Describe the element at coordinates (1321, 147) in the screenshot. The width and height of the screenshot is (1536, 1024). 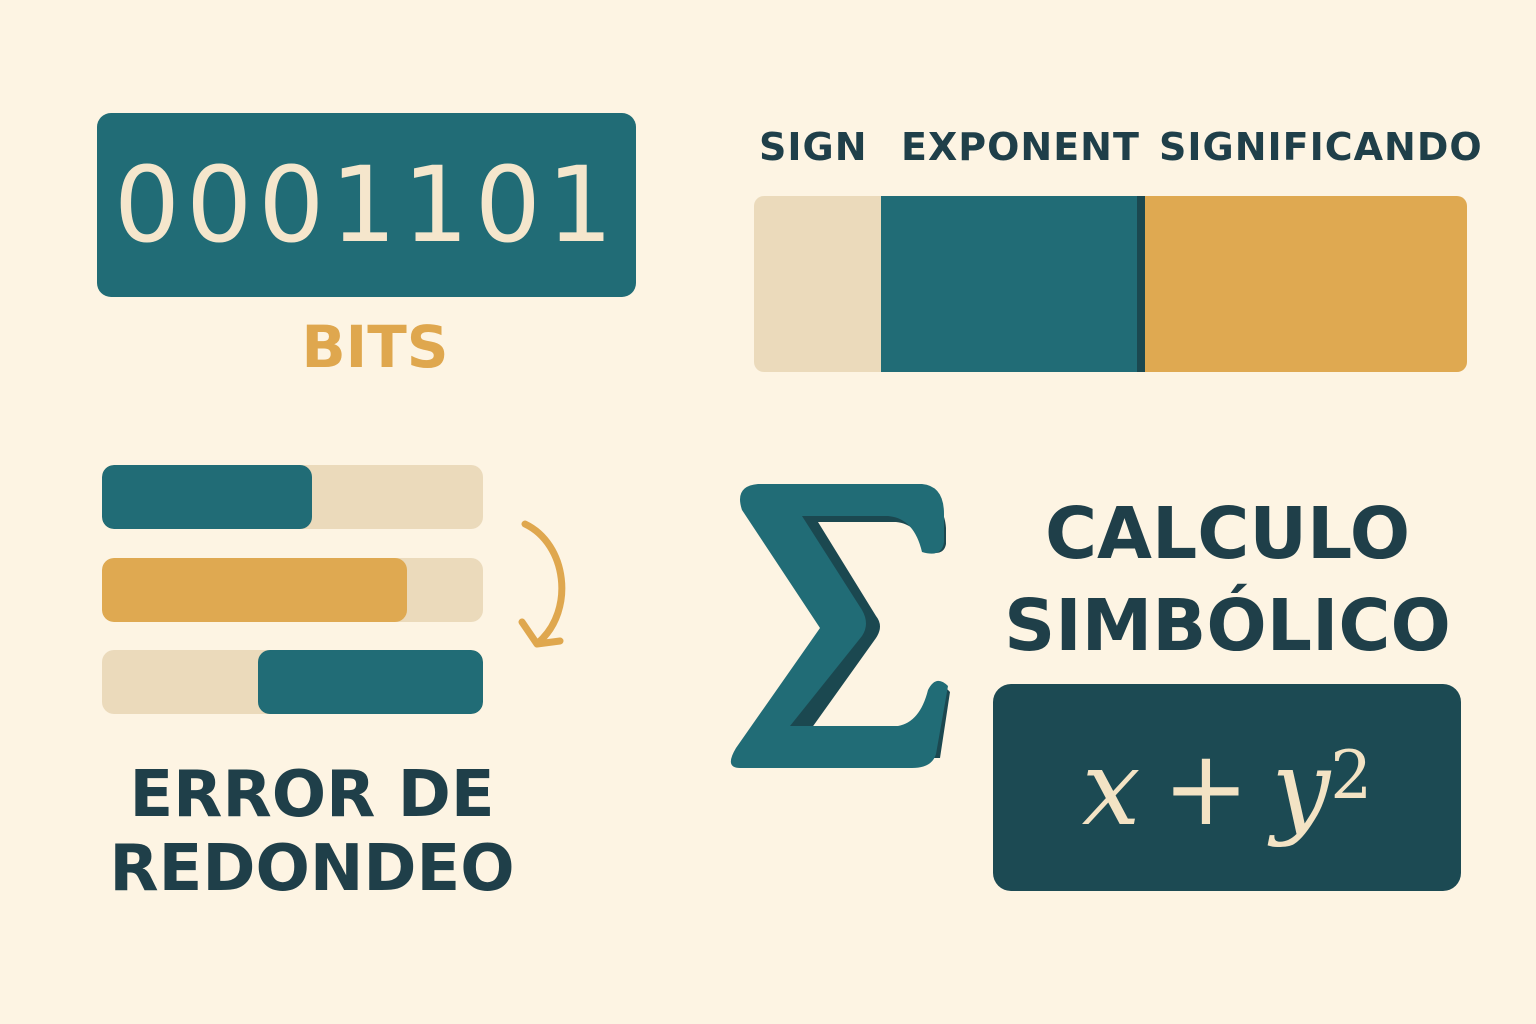
I see `significand-label: SIGNIFICANDO` at that location.